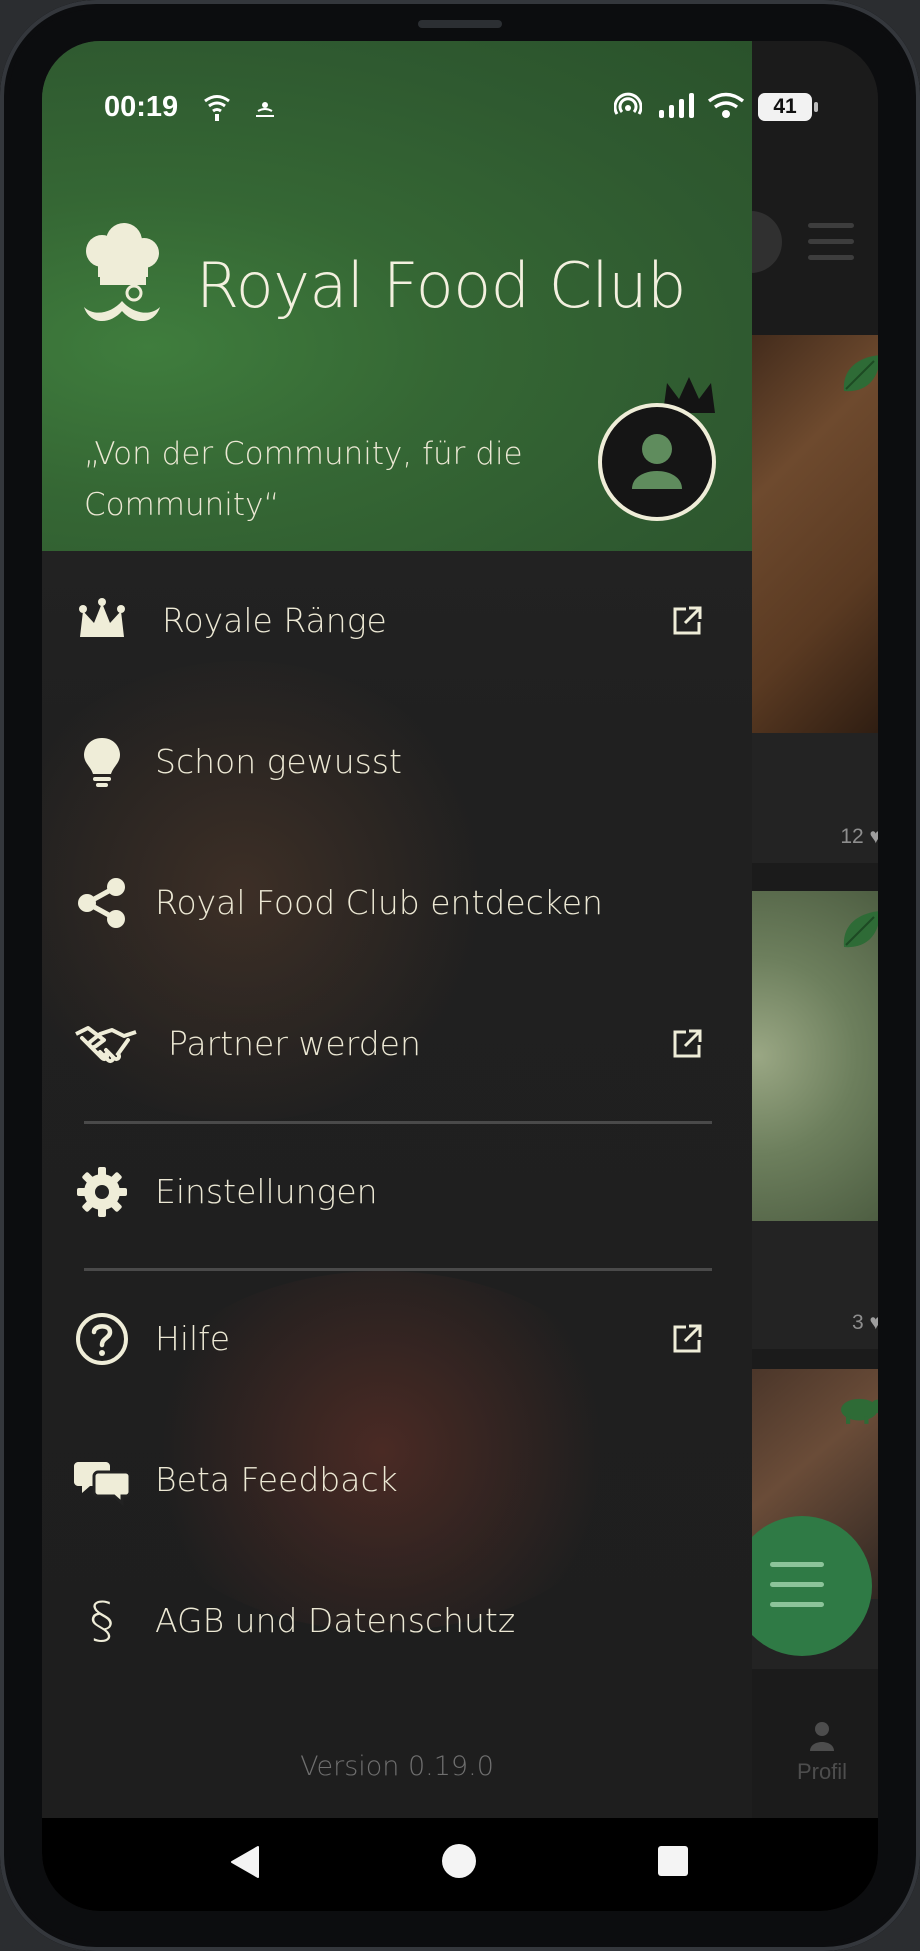  Describe the element at coordinates (266, 1191) in the screenshot. I see `menu-item-label: Einstellungen` at that location.